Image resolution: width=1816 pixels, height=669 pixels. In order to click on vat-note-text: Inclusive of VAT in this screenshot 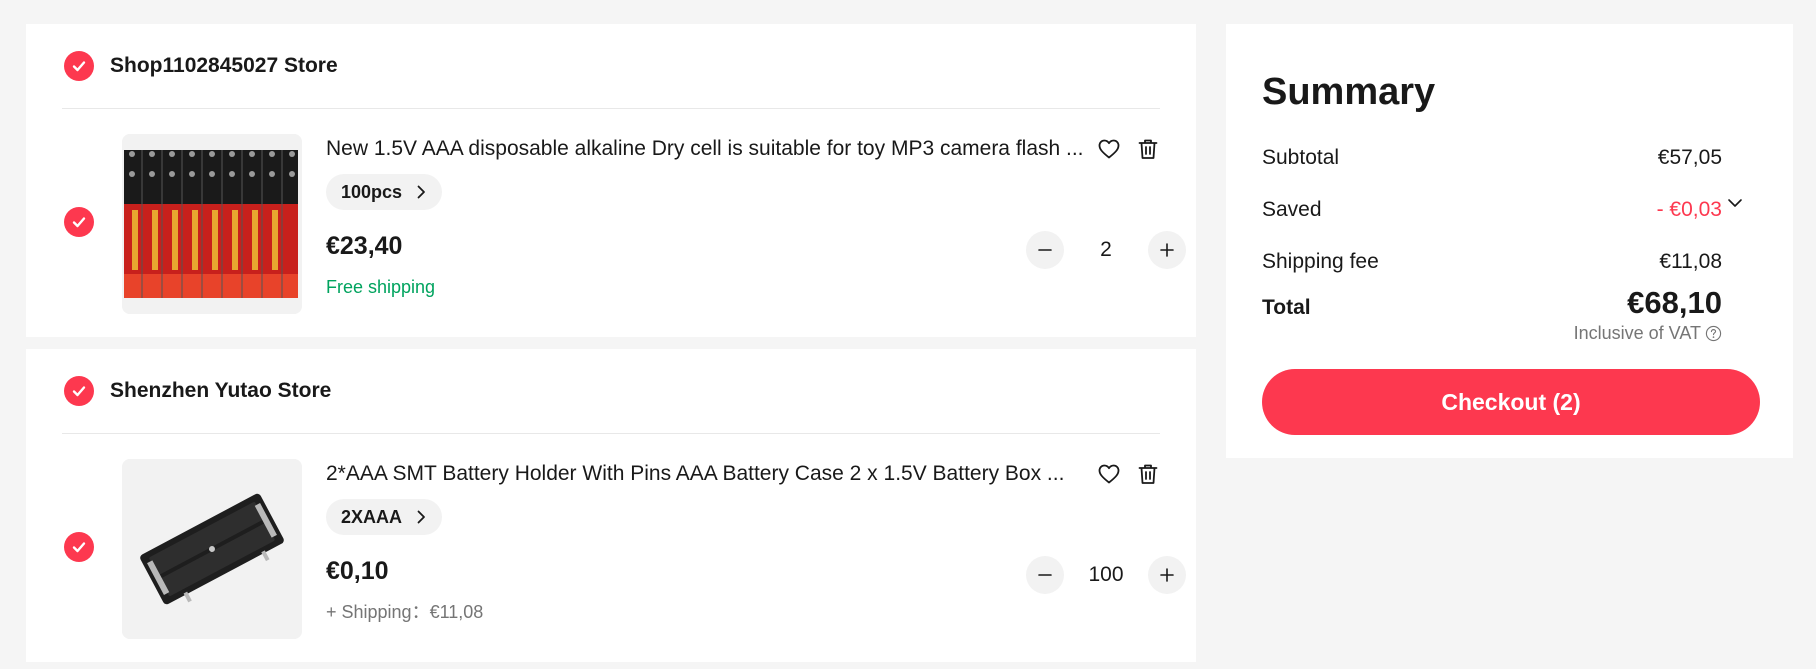, I will do `click(1637, 333)`.